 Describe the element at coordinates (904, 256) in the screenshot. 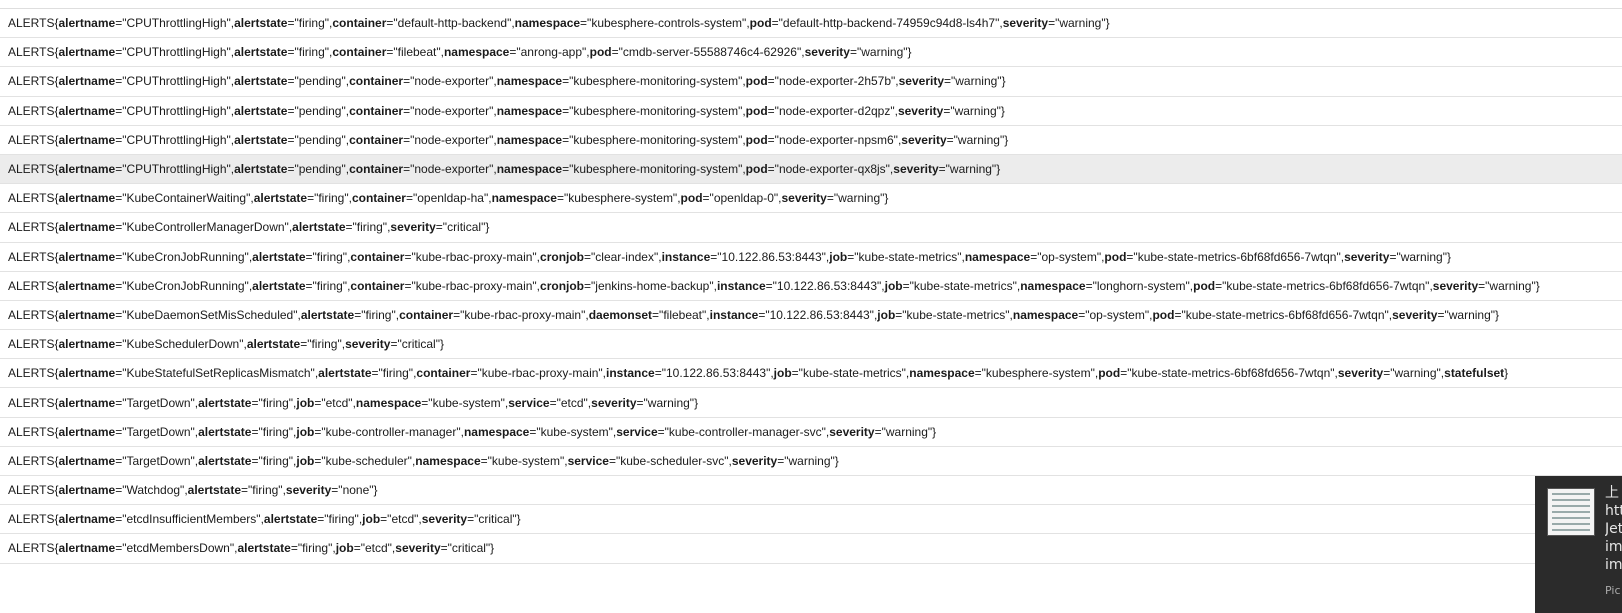

I see `label-value: ="kube-state-metrics"` at that location.